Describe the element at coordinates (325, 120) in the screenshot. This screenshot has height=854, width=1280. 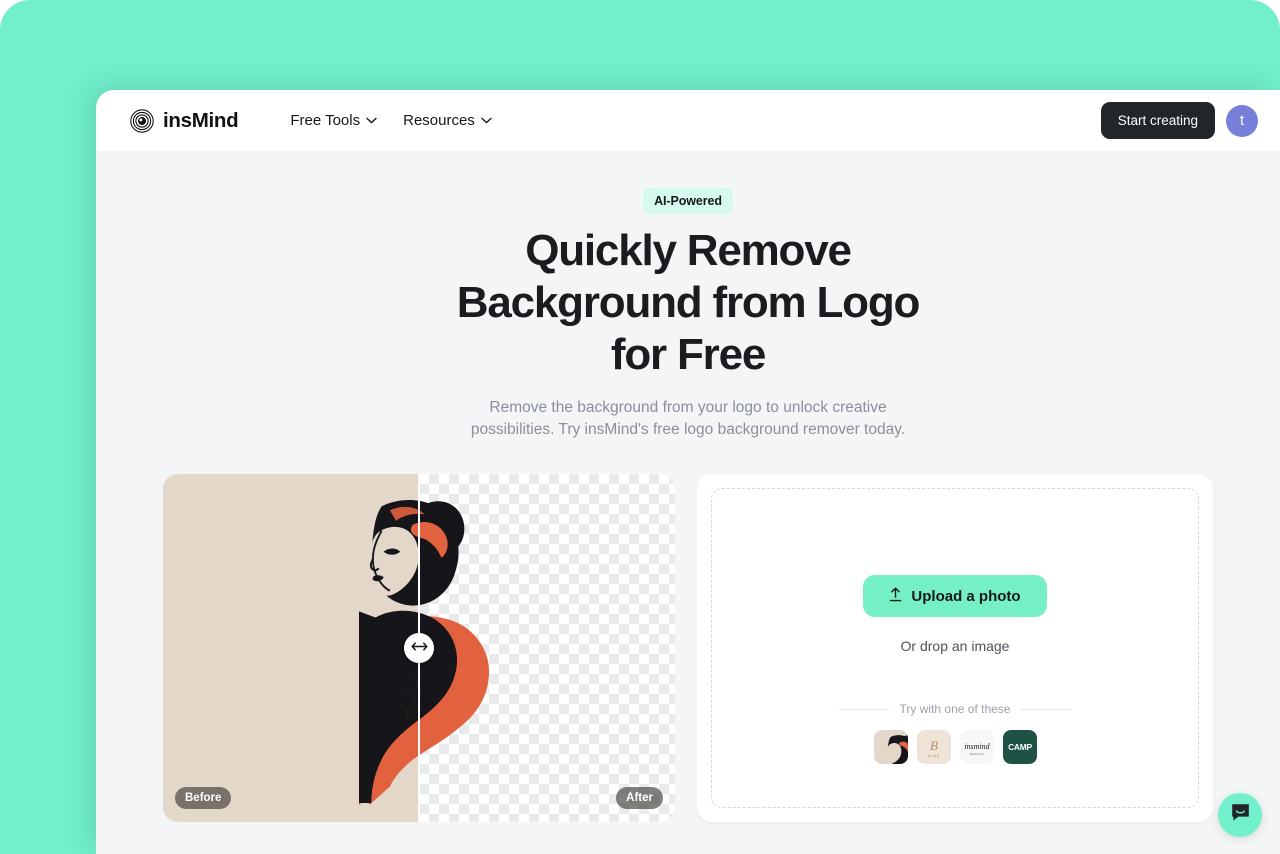
I see `nav-item-label: Free Tools` at that location.